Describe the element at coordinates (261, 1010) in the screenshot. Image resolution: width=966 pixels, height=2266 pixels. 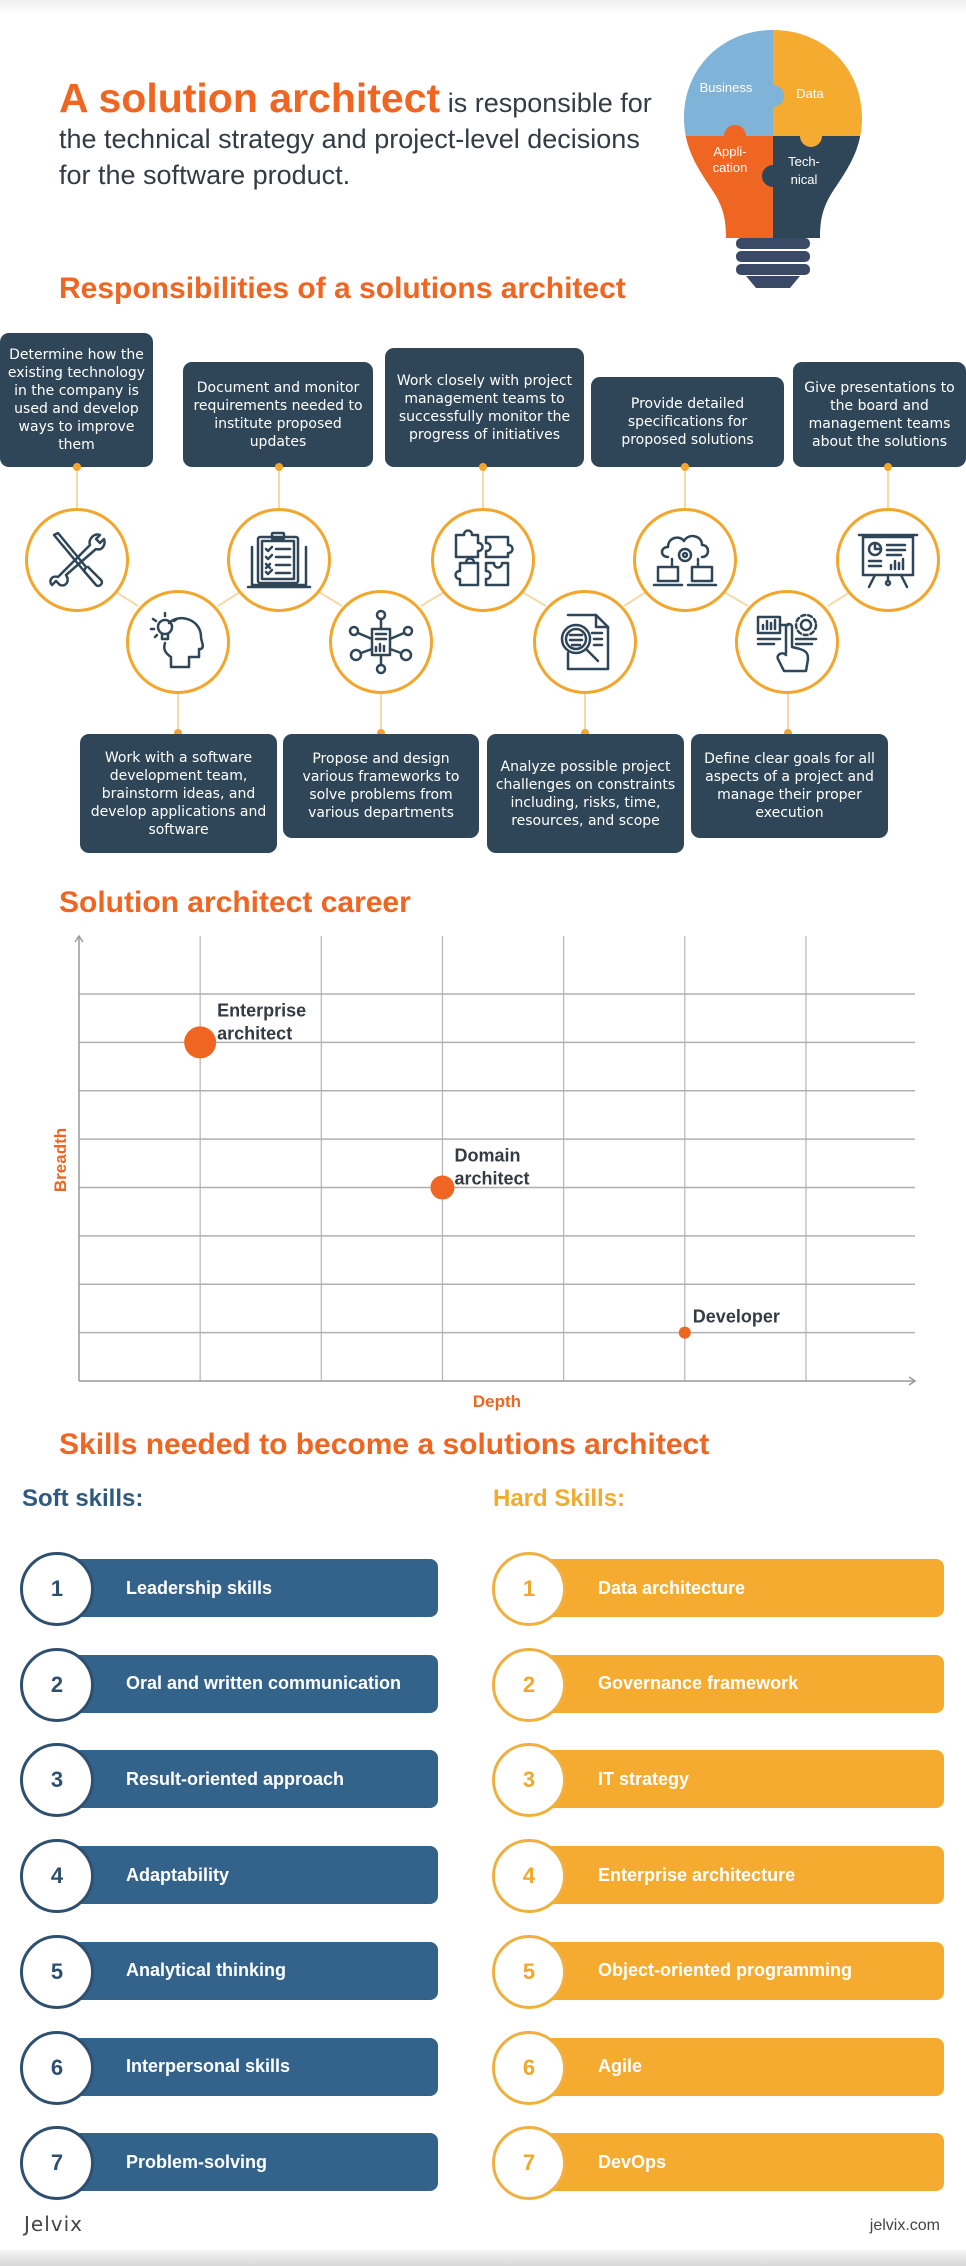
I see `career-point-label: Enterprise` at that location.